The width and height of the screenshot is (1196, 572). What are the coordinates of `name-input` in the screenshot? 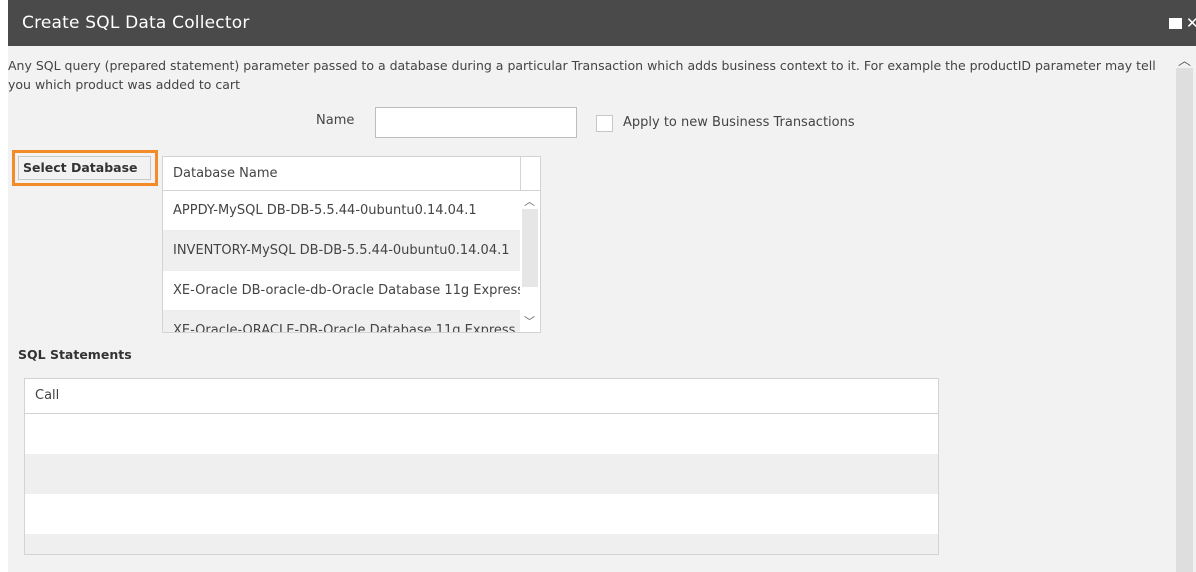 It's located at (476, 122).